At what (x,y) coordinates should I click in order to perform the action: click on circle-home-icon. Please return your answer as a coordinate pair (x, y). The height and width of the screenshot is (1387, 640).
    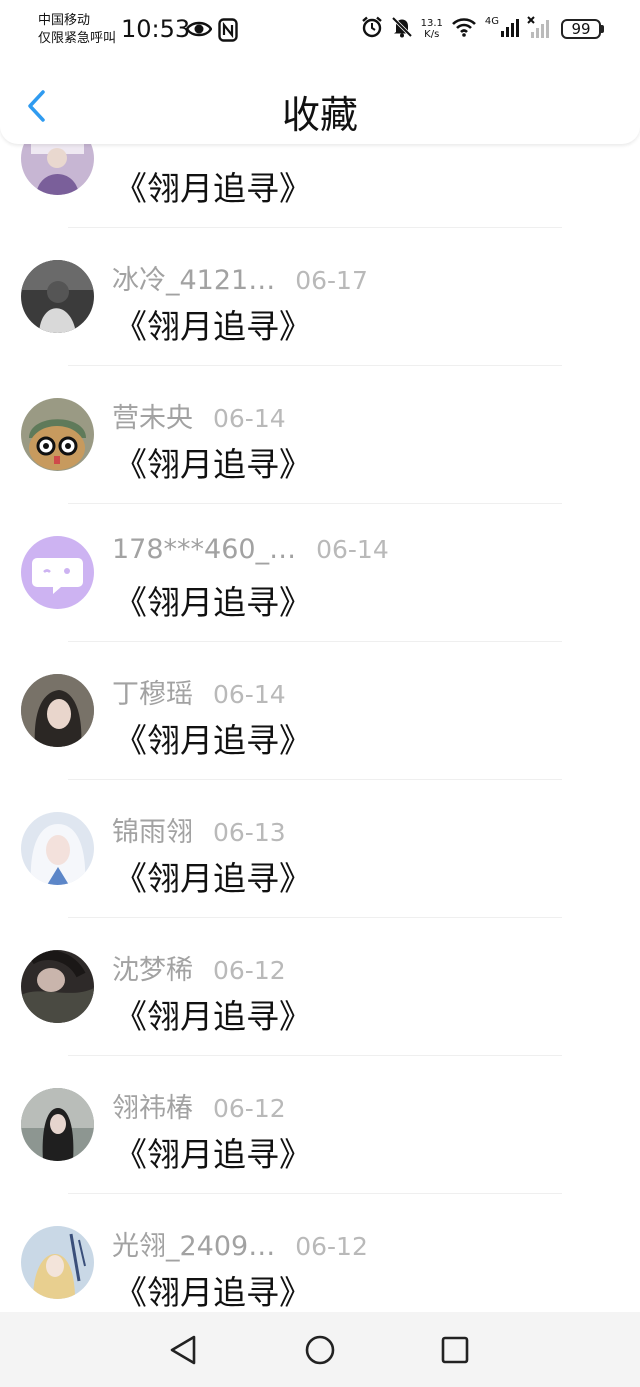
    Looking at the image, I should click on (320, 1350).